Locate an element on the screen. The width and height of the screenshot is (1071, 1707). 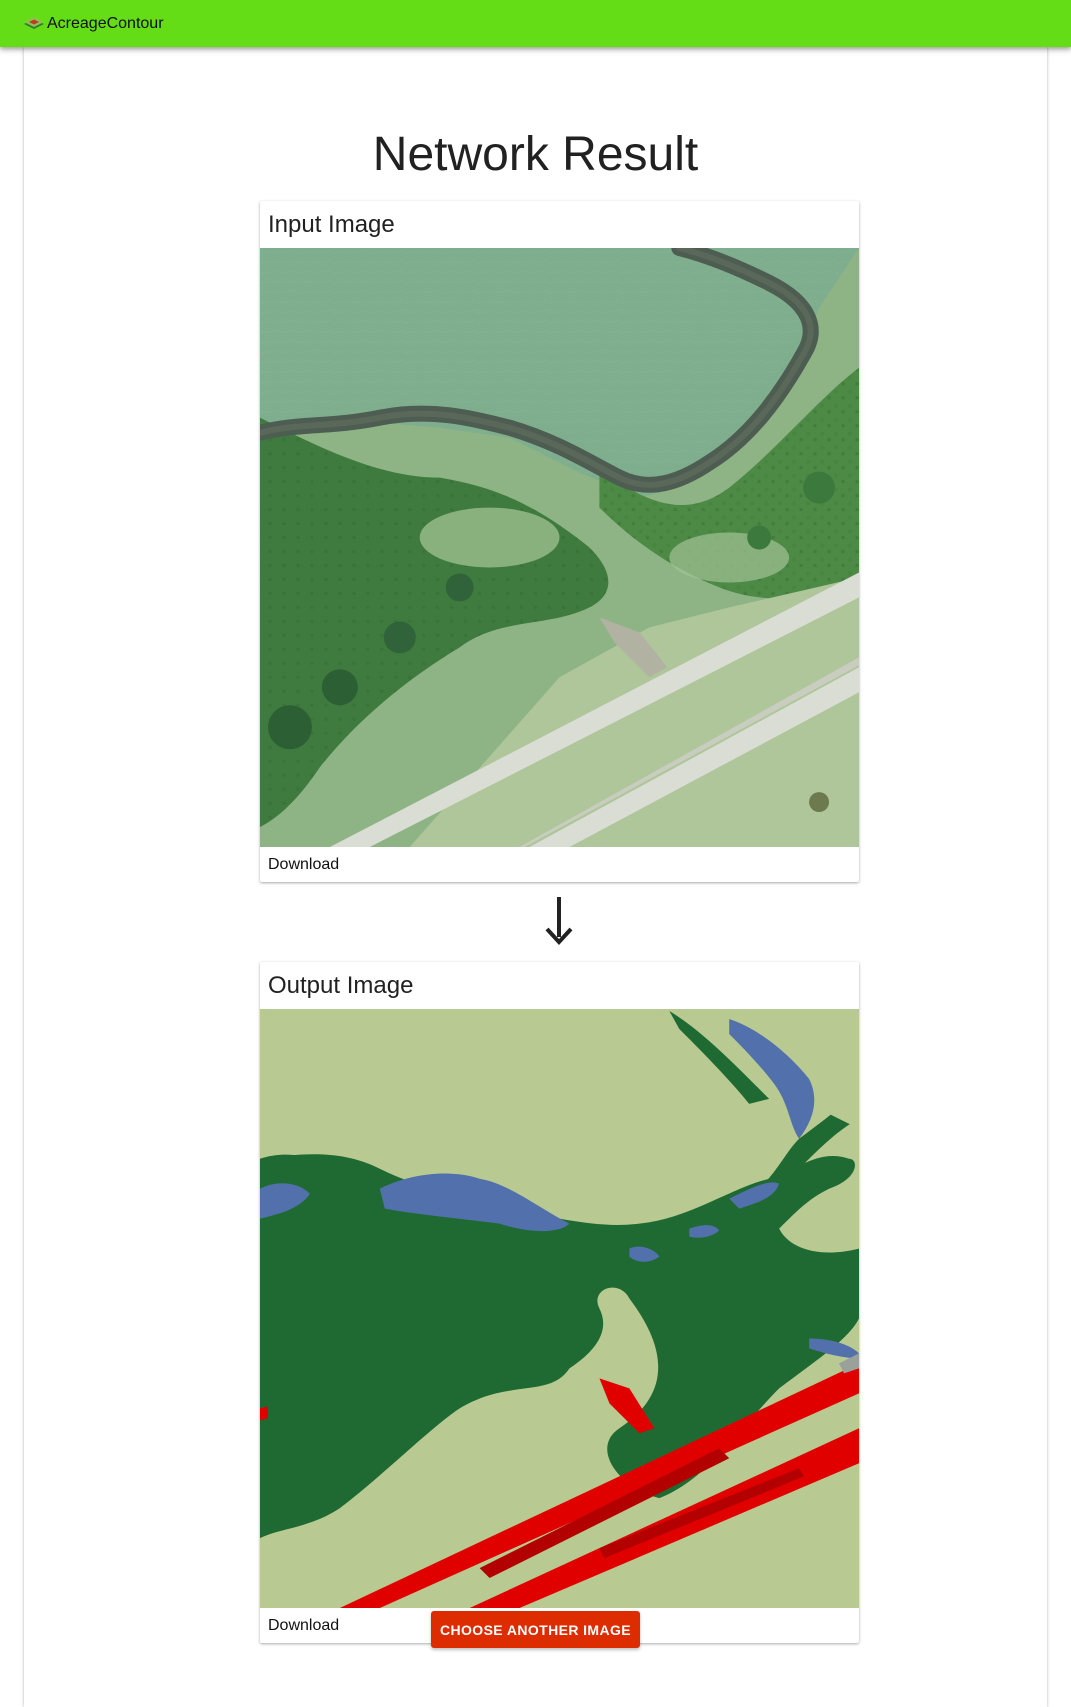
app-bar: AcreageContour is located at coordinates (535, 23).